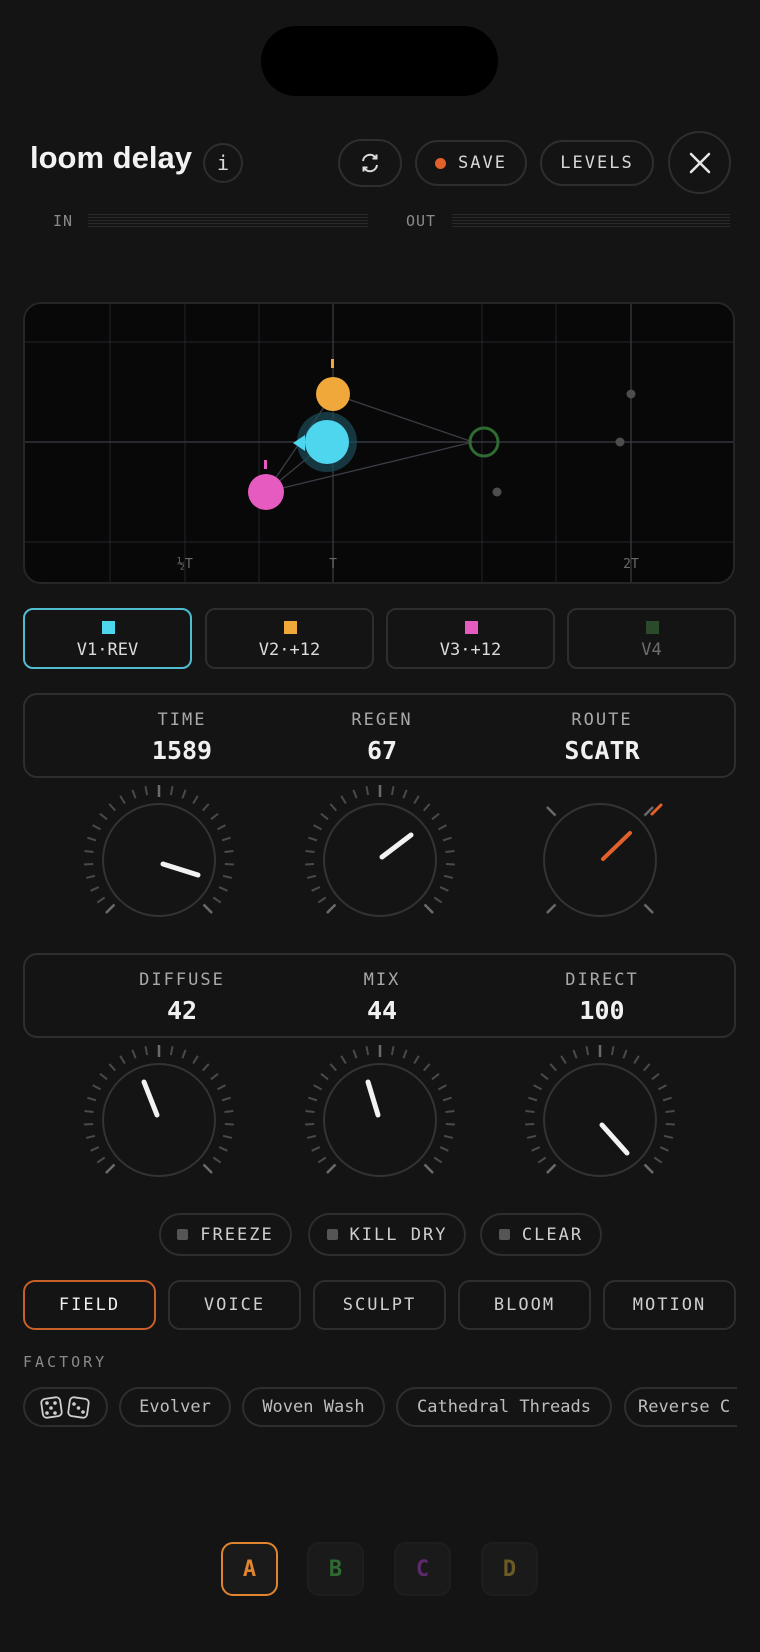 This screenshot has height=1652, width=760. I want to click on dice-icon, so click(64, 1407).